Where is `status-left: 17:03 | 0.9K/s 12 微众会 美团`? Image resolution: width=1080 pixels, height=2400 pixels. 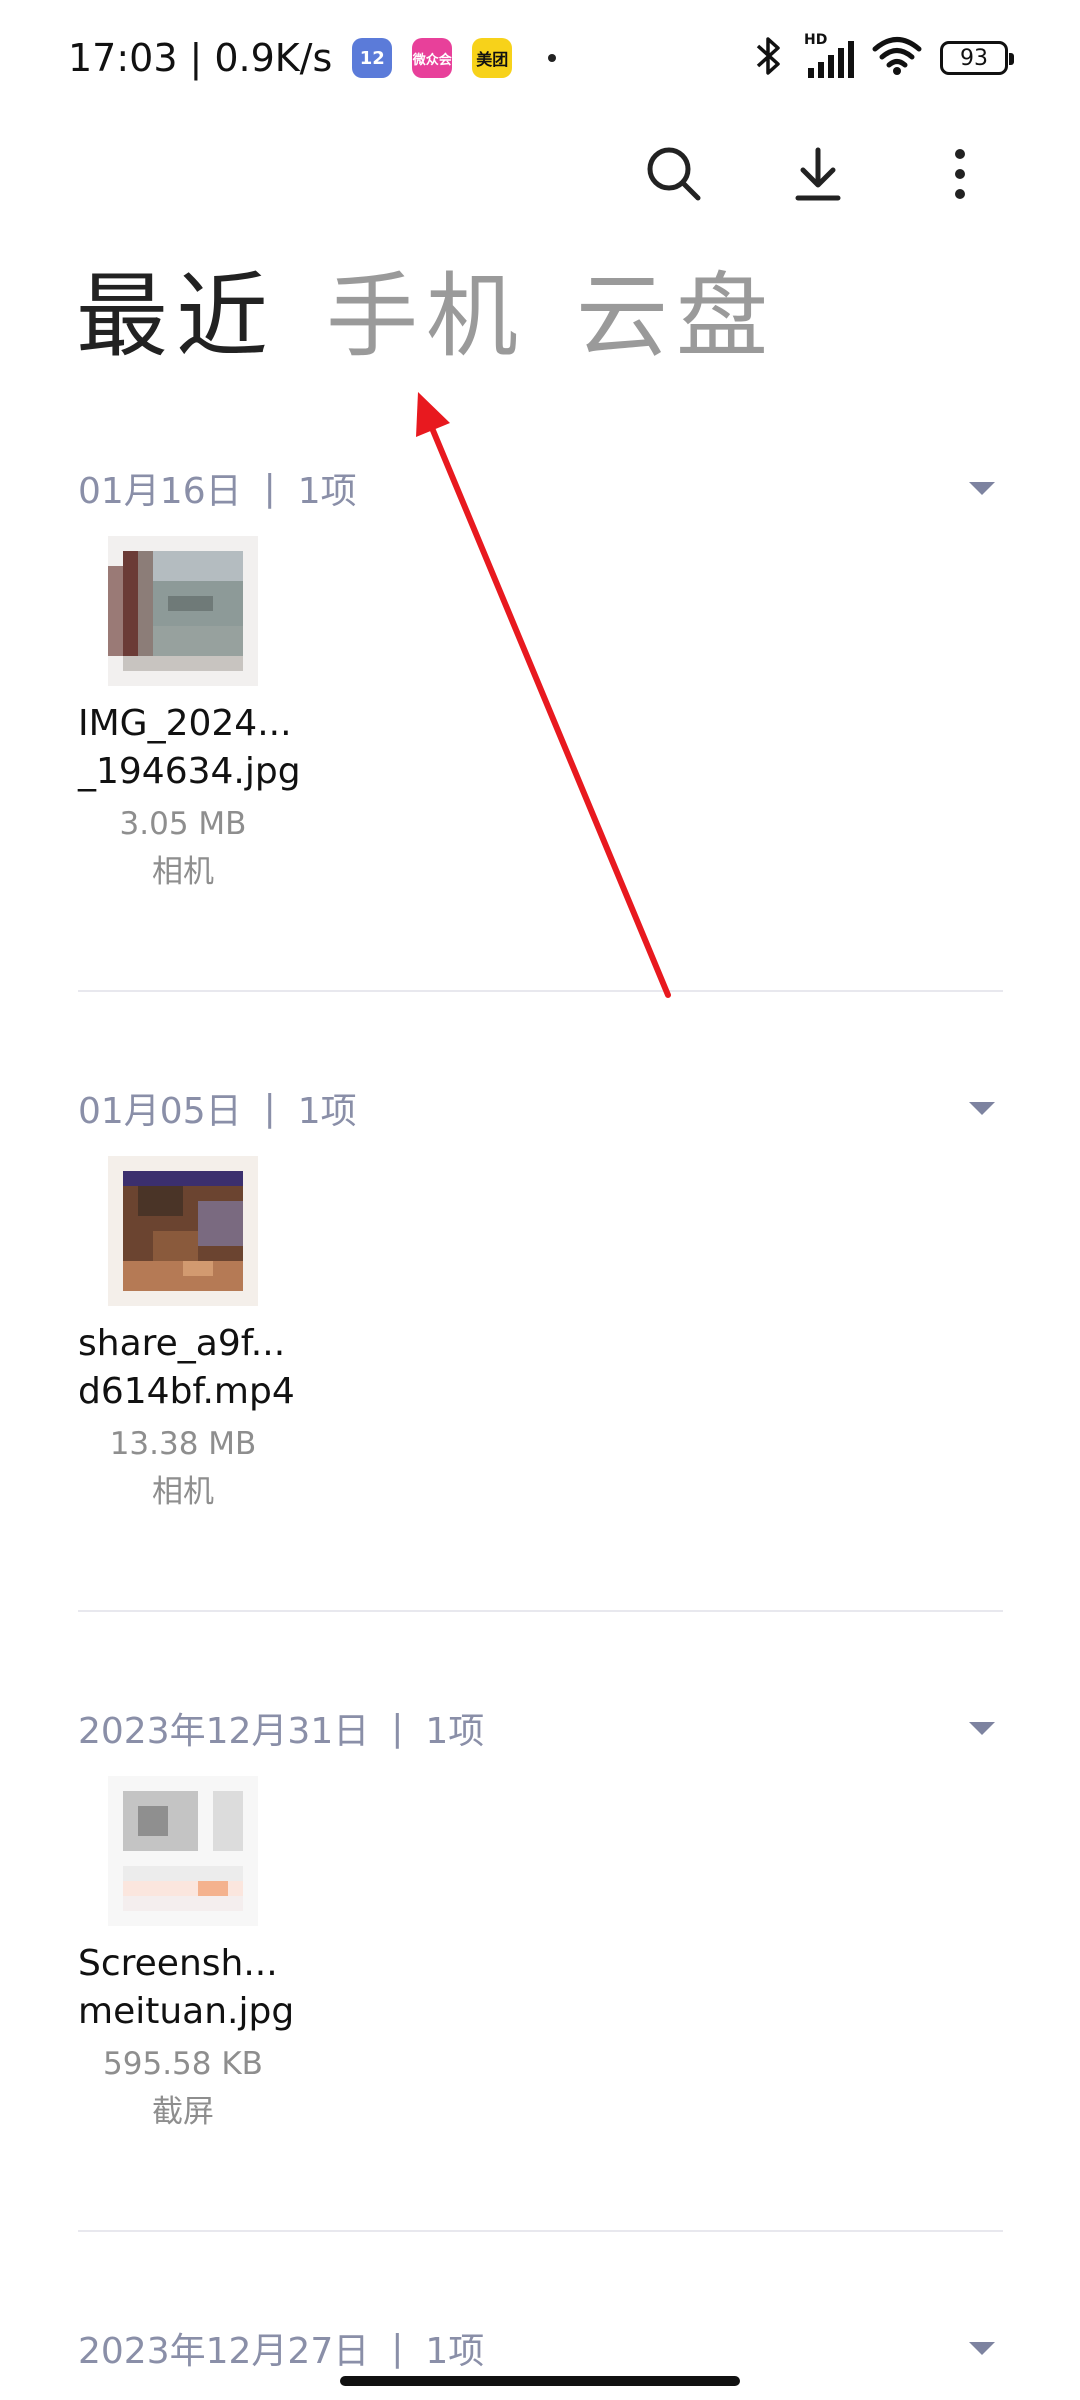
status-left: 17:03 | 0.9K/s 12 微众会 美团 is located at coordinates (312, 58).